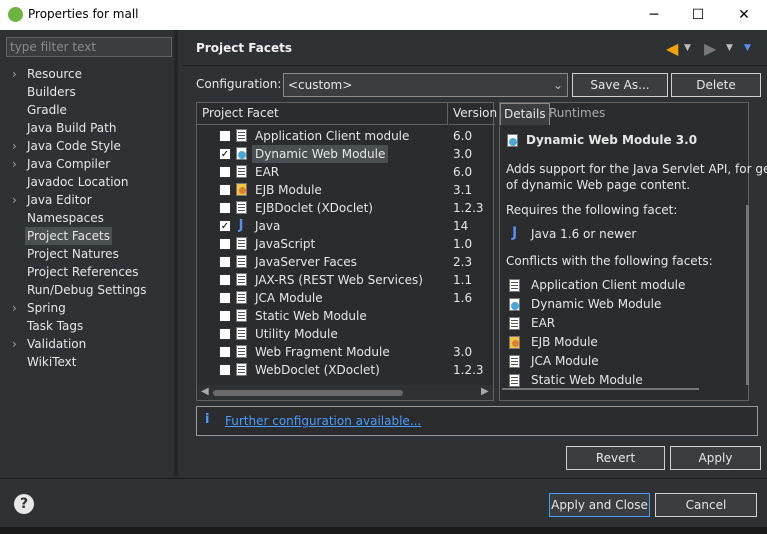 The height and width of the screenshot is (534, 767). I want to click on java-icon: J, so click(515, 233).